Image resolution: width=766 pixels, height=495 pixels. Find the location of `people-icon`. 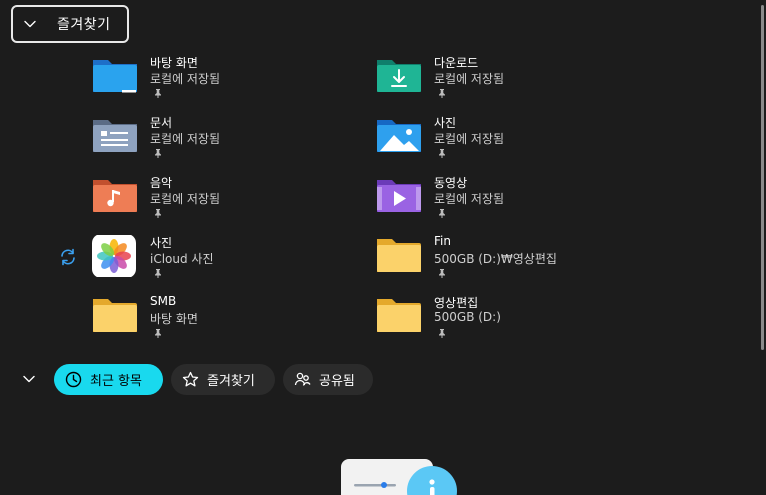

people-icon is located at coordinates (302, 379).